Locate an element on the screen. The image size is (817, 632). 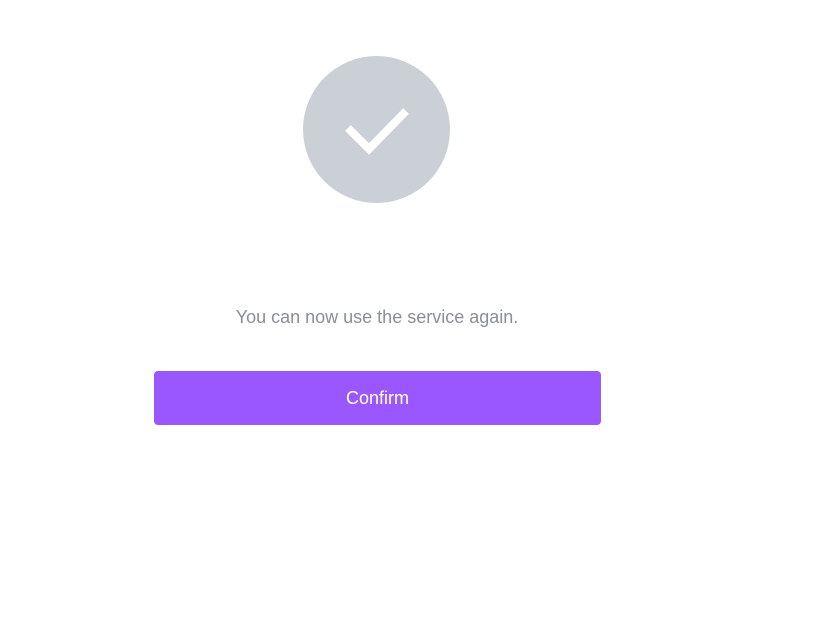
success-badge is located at coordinates (376, 129).